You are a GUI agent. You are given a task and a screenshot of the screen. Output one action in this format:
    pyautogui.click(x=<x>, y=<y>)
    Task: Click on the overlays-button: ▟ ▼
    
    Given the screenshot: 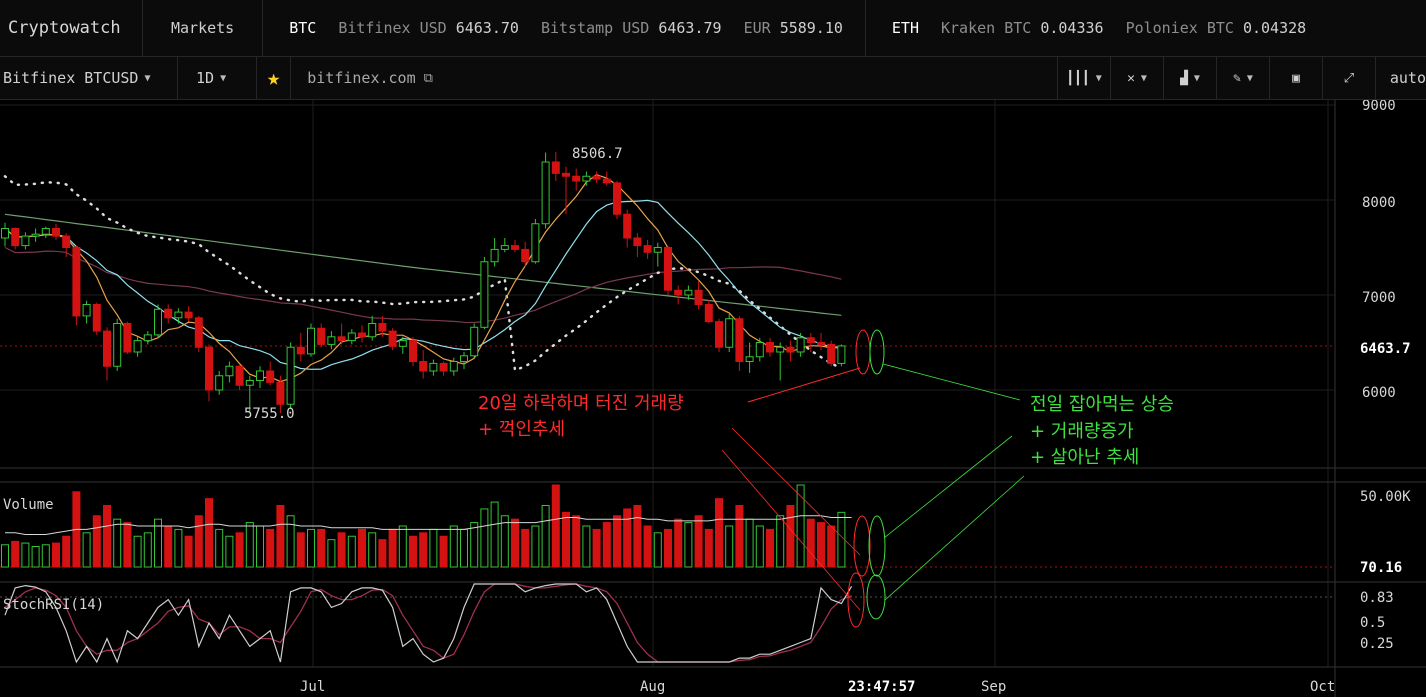 What is the action you would take?
    pyautogui.click(x=1189, y=78)
    